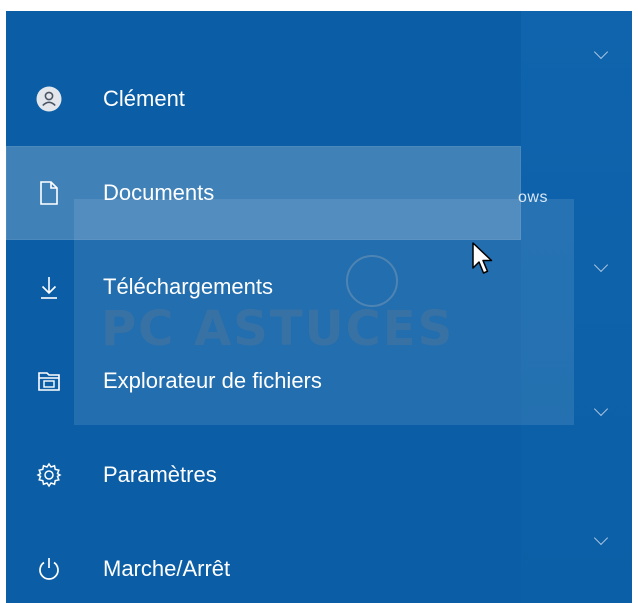 The height and width of the screenshot is (603, 638). What do you see at coordinates (49, 193) in the screenshot?
I see `document-icon` at bounding box center [49, 193].